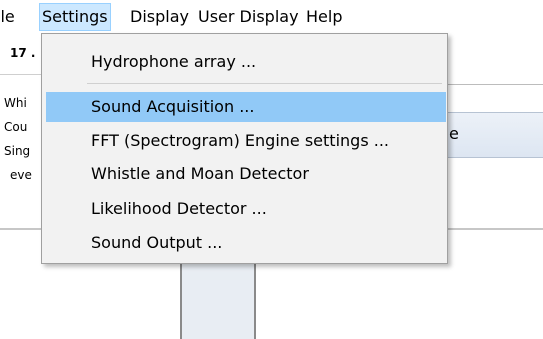 Image resolution: width=543 pixels, height=339 pixels. I want to click on divider, so click(255, 300).